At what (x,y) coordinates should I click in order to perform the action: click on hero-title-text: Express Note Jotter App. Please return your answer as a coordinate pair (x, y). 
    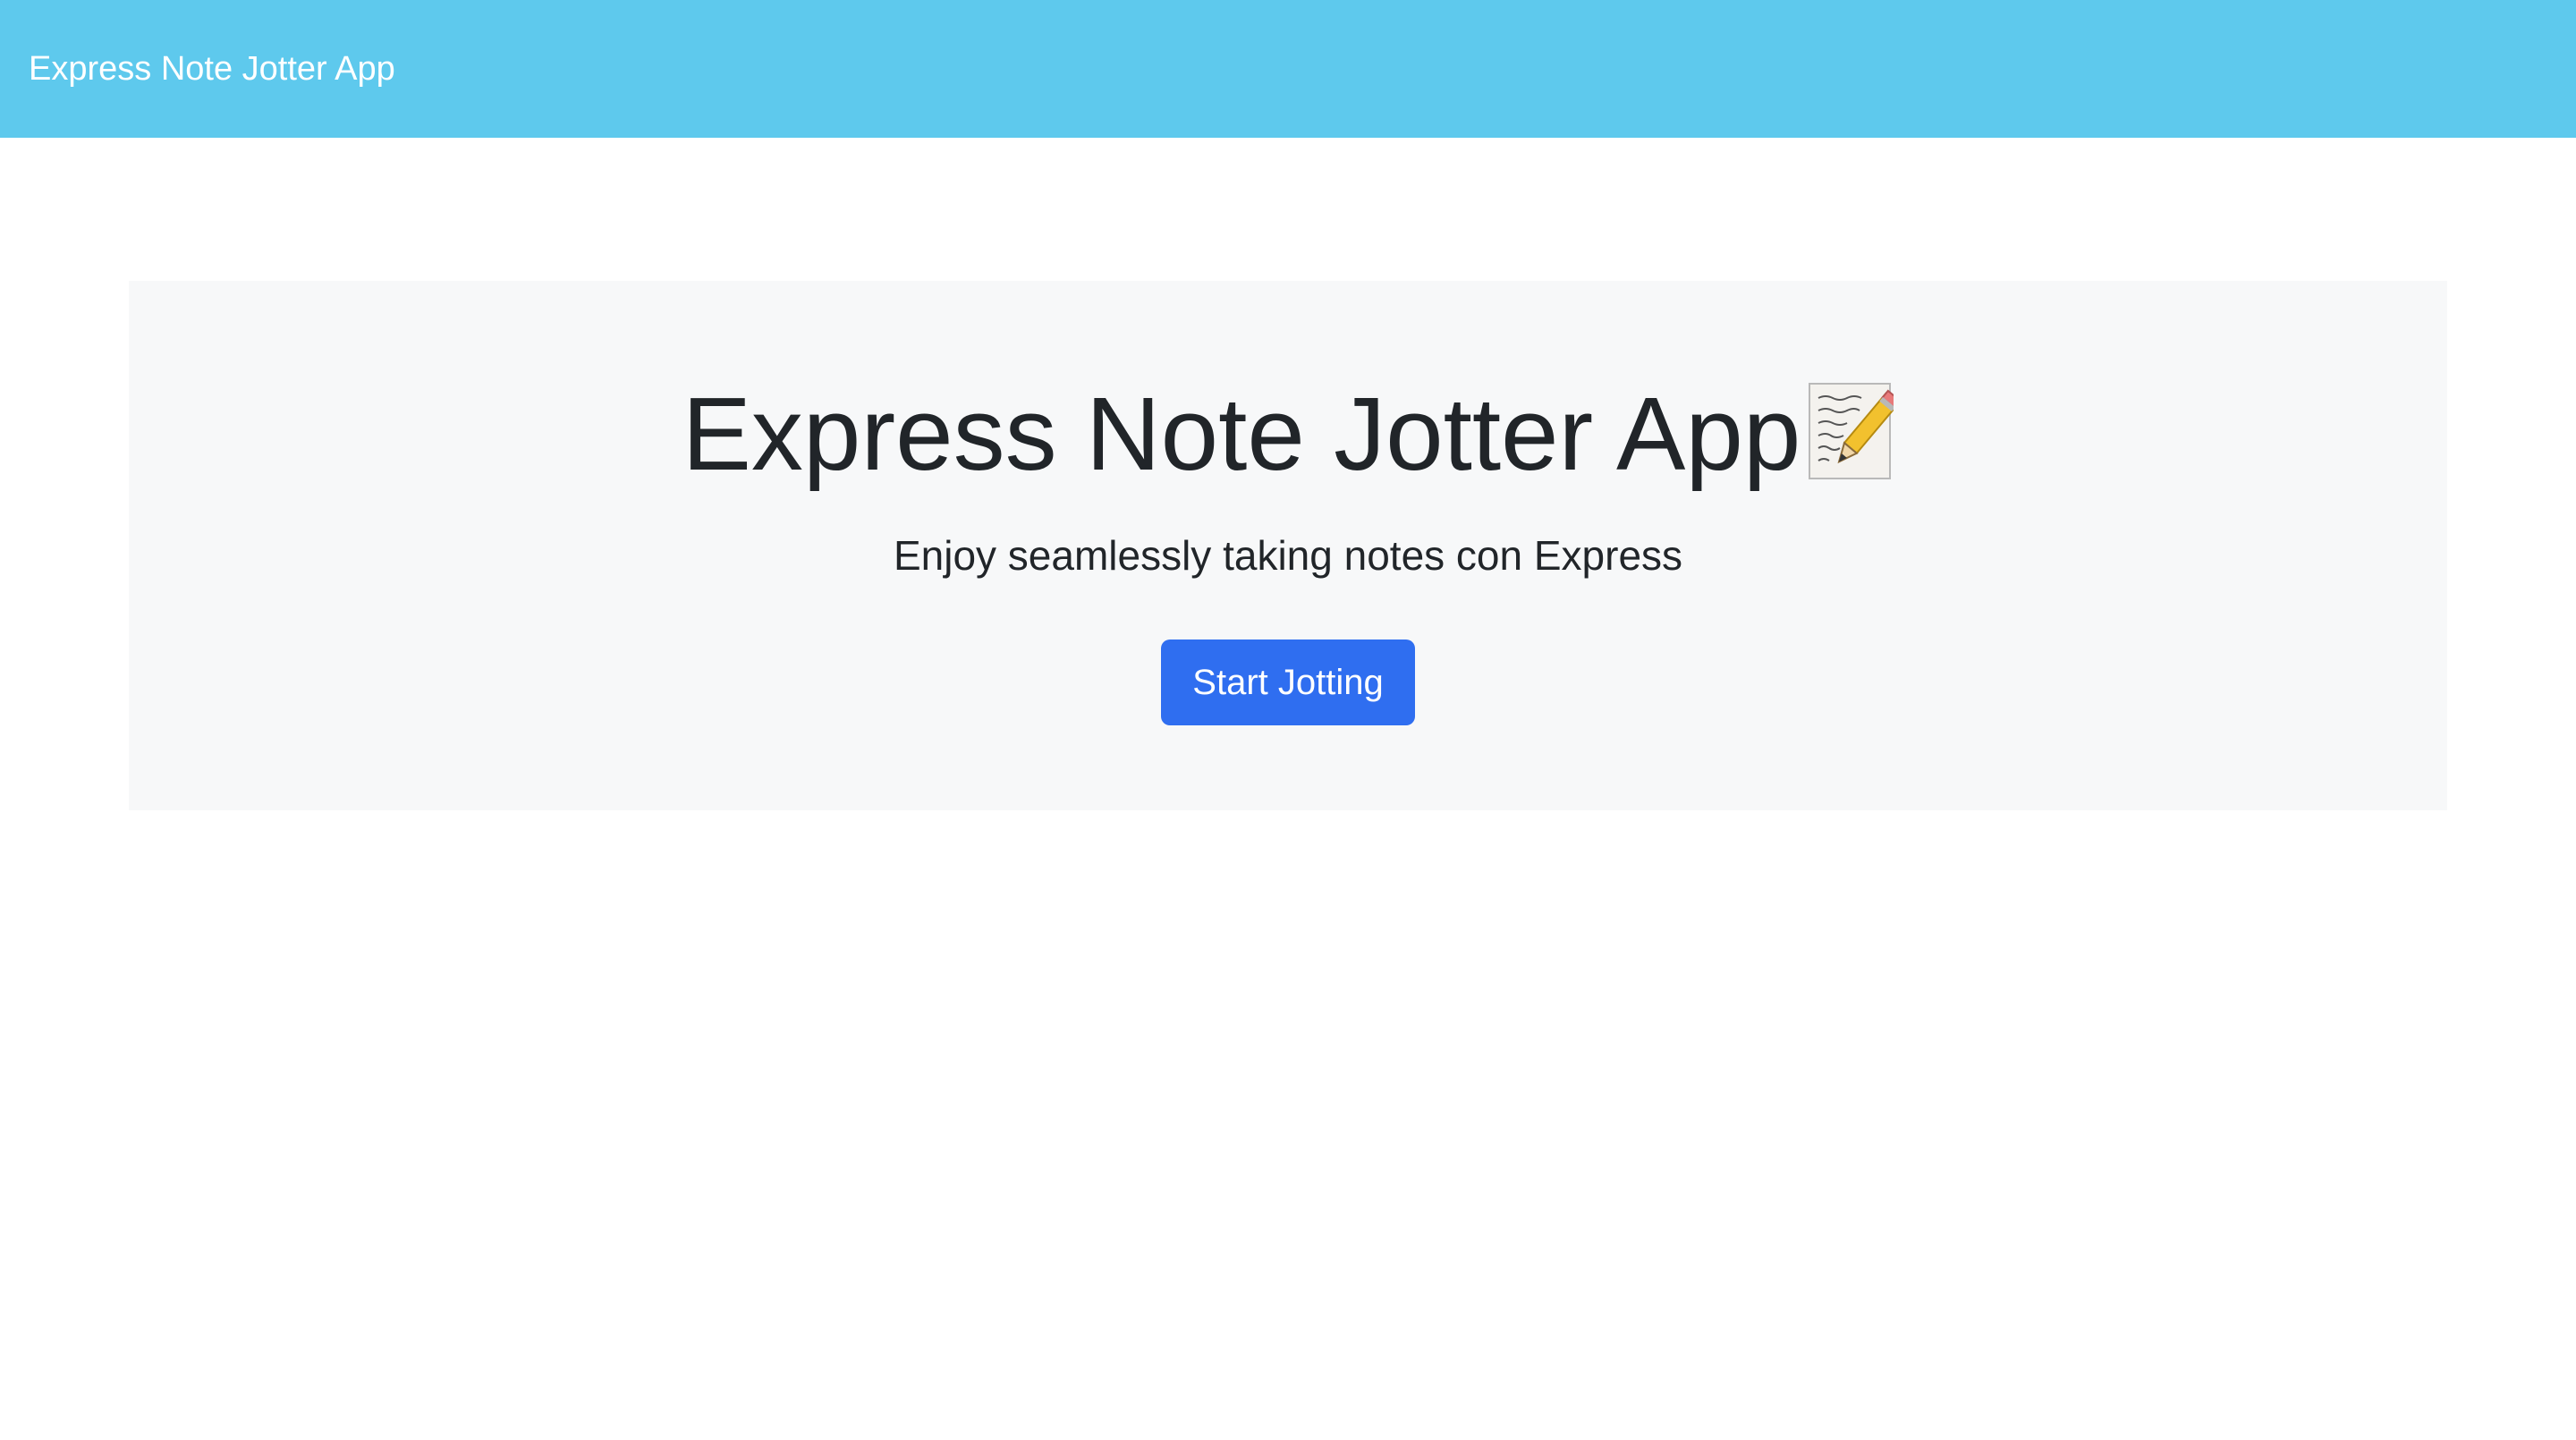
    Looking at the image, I should click on (1241, 434).